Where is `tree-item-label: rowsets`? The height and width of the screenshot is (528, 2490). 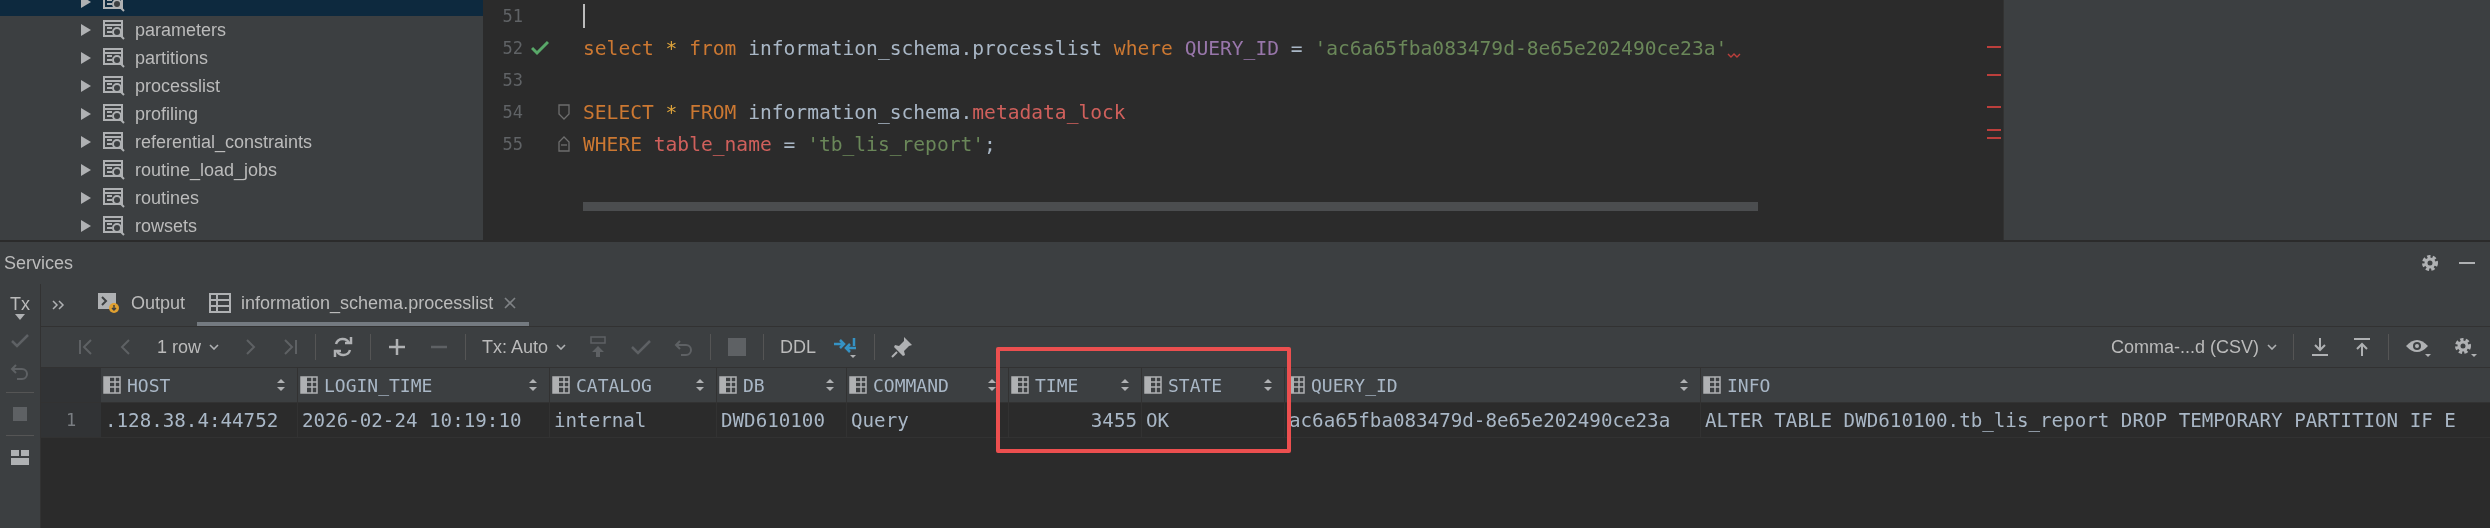
tree-item-label: rowsets is located at coordinates (166, 226).